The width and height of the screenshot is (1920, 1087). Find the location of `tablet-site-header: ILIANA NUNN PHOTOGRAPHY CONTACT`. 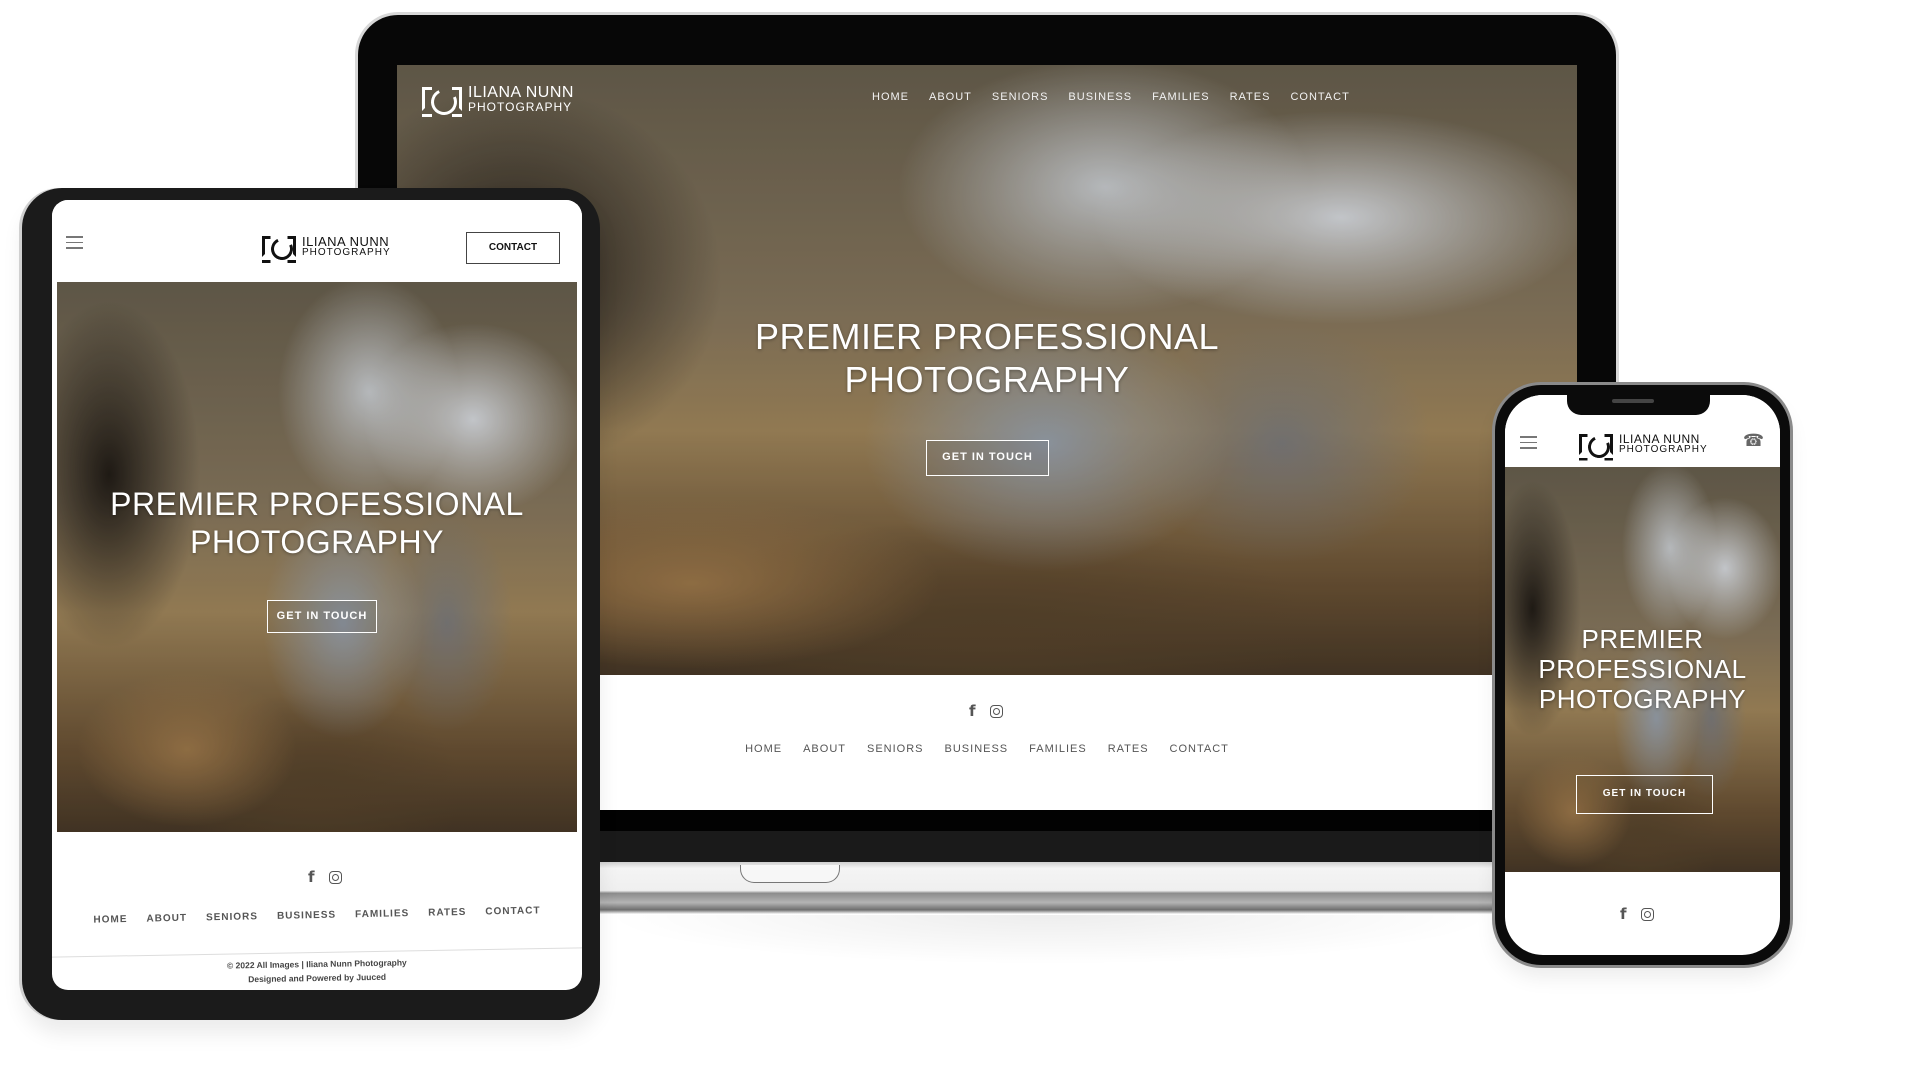

tablet-site-header: ILIANA NUNN PHOTOGRAPHY CONTACT is located at coordinates (317, 240).